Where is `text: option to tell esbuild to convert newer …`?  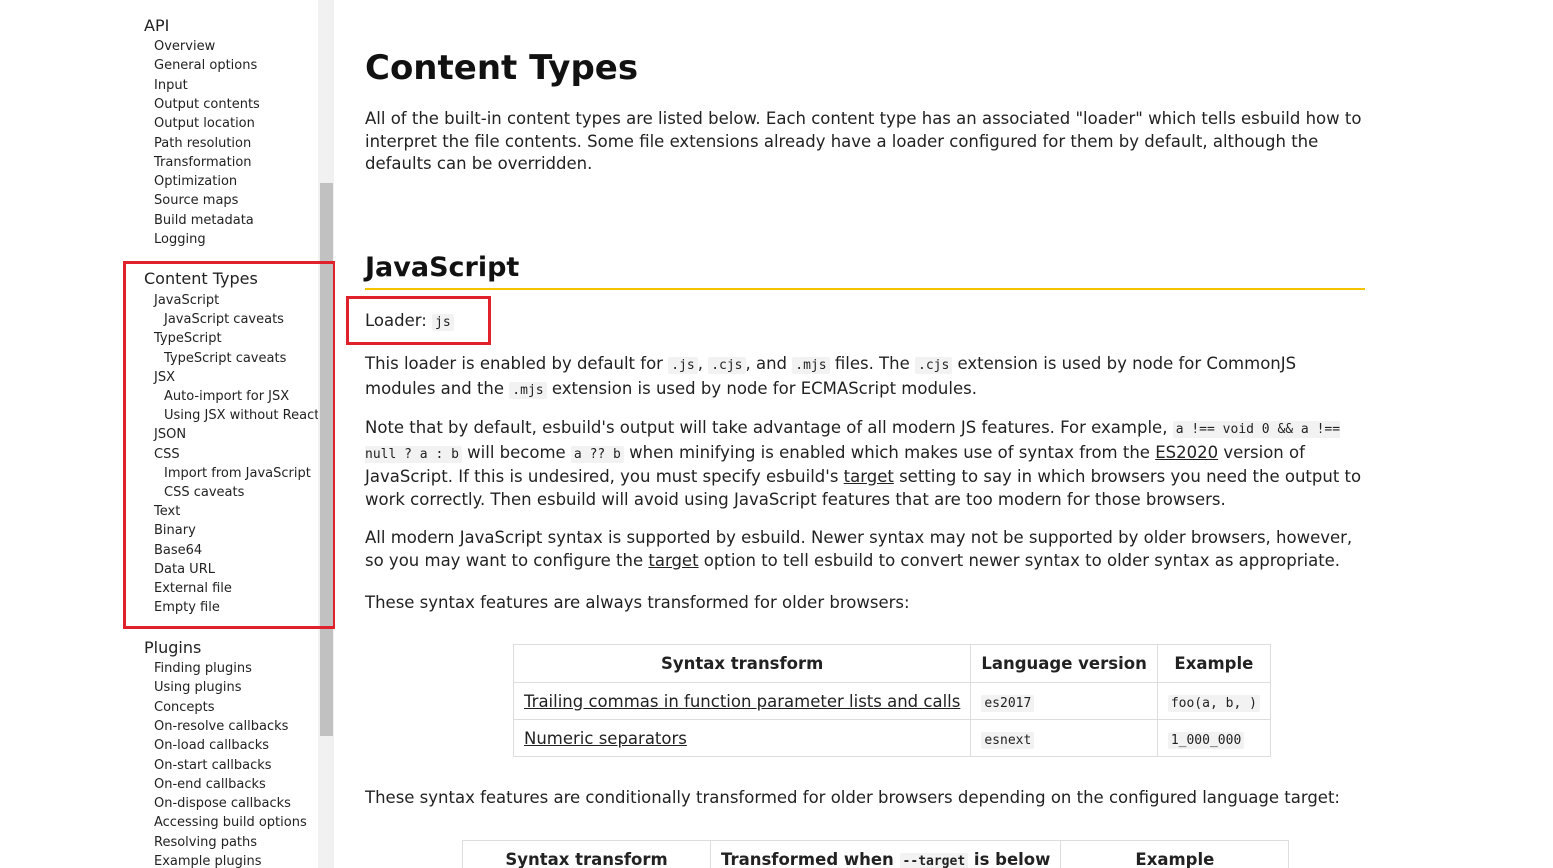 text: option to tell esbuild to convert newer … is located at coordinates (1019, 560).